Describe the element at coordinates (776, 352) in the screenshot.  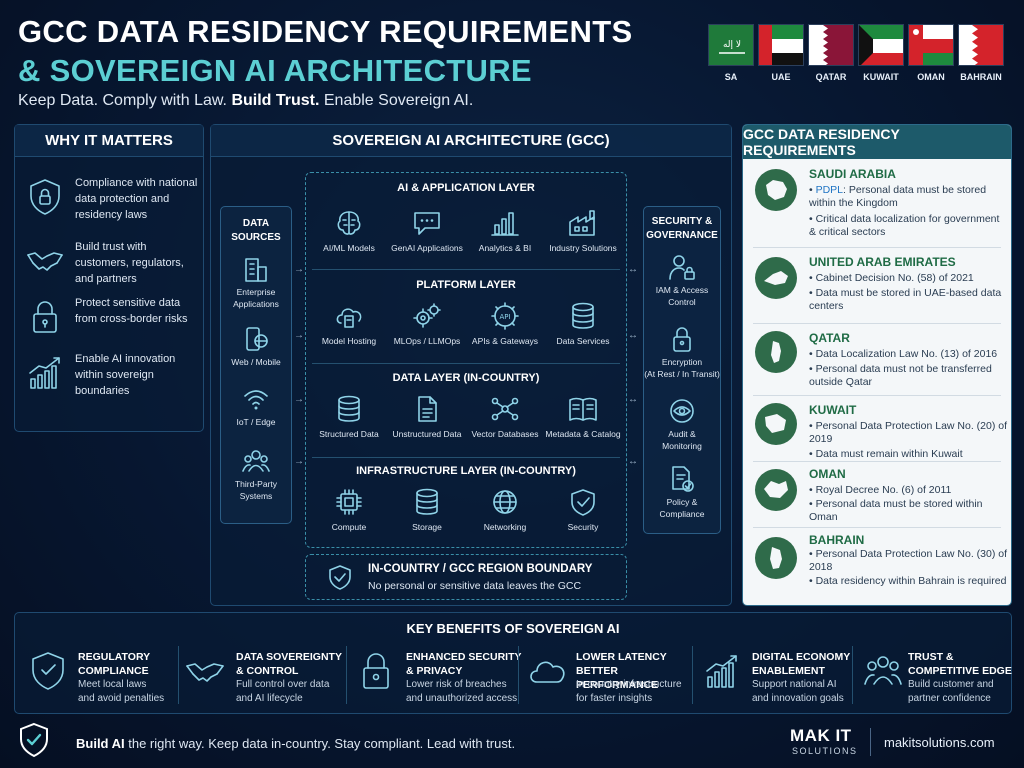
I see `qatar-map-icon` at that location.